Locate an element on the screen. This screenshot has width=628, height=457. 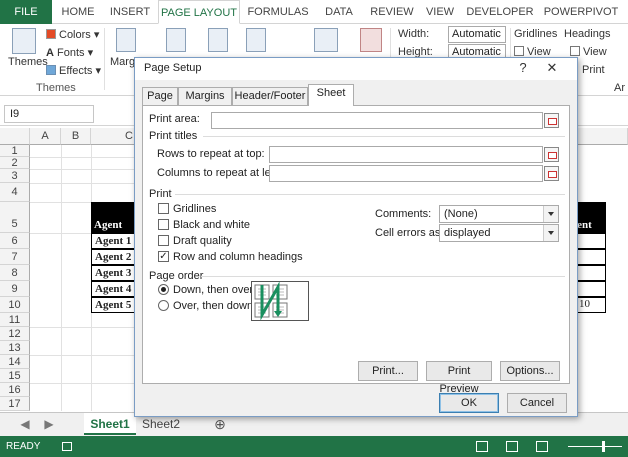
row-header: 16 is located at coordinates (15, 390).